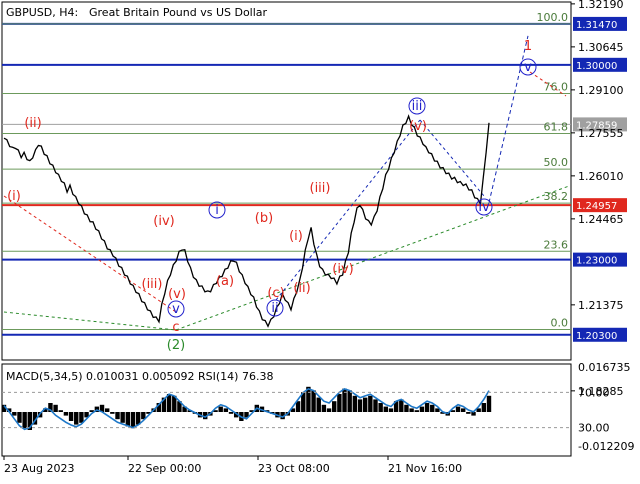 The width and height of the screenshot is (640, 484). I want to click on price-tick-label: 1.24465, so click(601, 219).